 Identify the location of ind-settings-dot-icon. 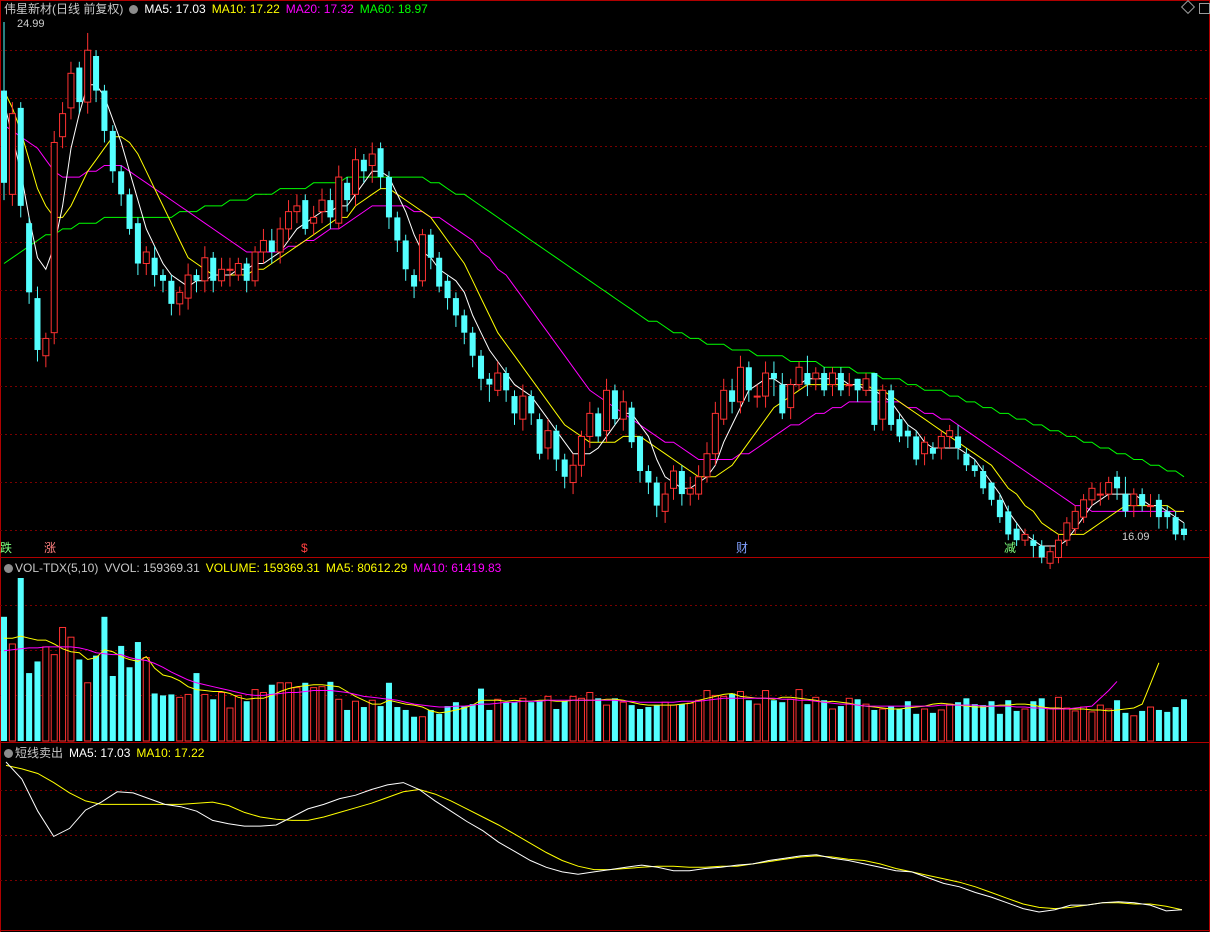
(8, 753).